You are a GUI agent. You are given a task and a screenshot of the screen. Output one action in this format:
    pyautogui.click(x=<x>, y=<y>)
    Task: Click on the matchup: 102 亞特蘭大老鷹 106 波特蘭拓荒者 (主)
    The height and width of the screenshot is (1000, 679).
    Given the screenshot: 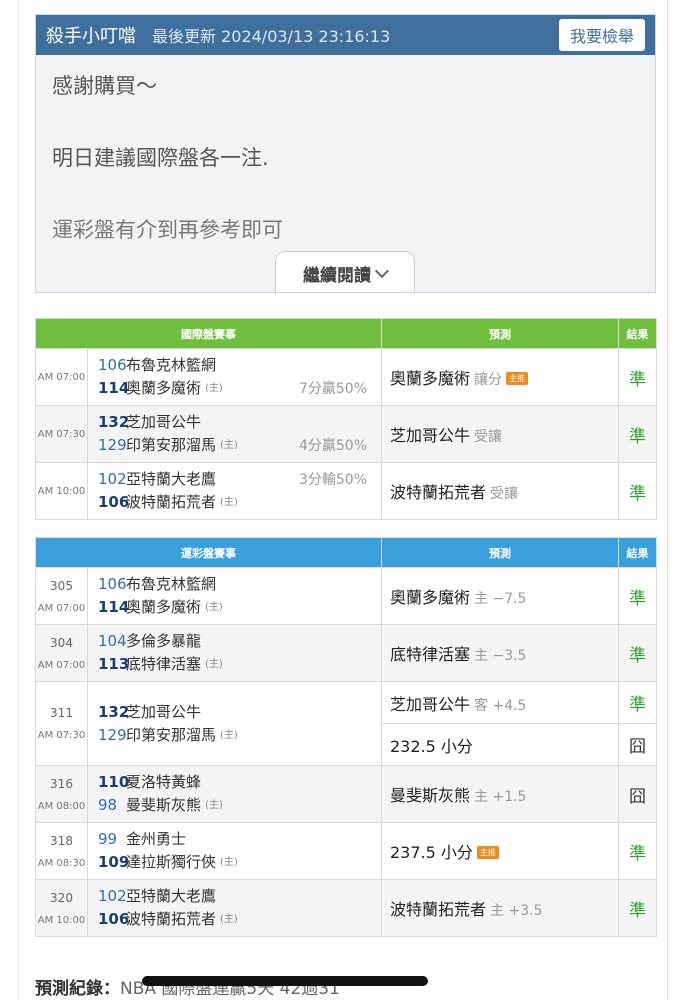 What is the action you would take?
    pyautogui.click(x=234, y=908)
    